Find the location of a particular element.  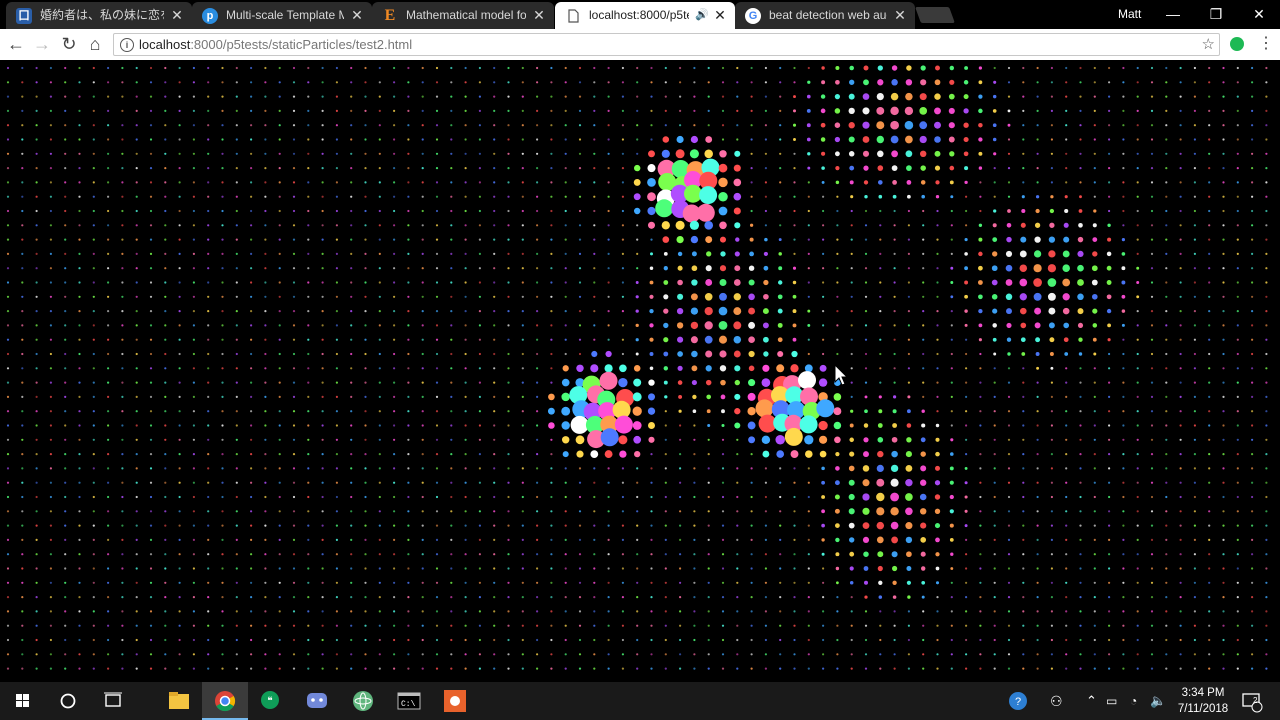

tab-4-active: localhost:8000/p5tests 🔊 ✕ is located at coordinates (645, 15).